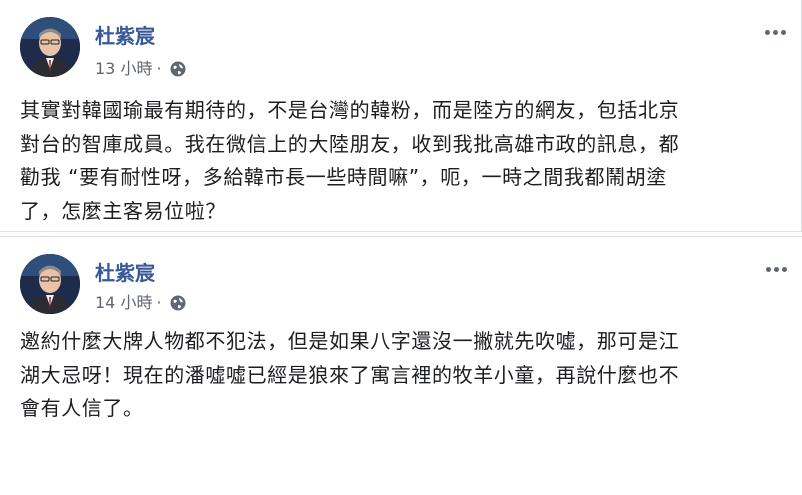  I want to click on post-meta: 13 小時 ·, so click(140, 69).